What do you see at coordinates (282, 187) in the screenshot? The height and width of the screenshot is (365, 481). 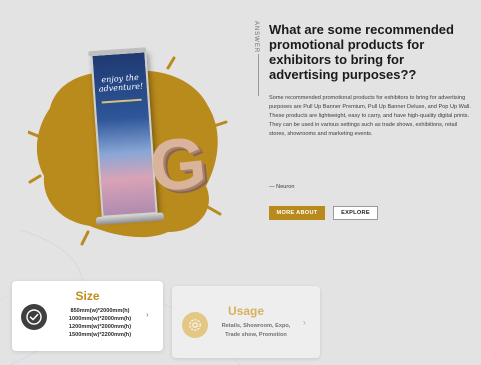 I see `faq-author: — Neuron` at bounding box center [282, 187].